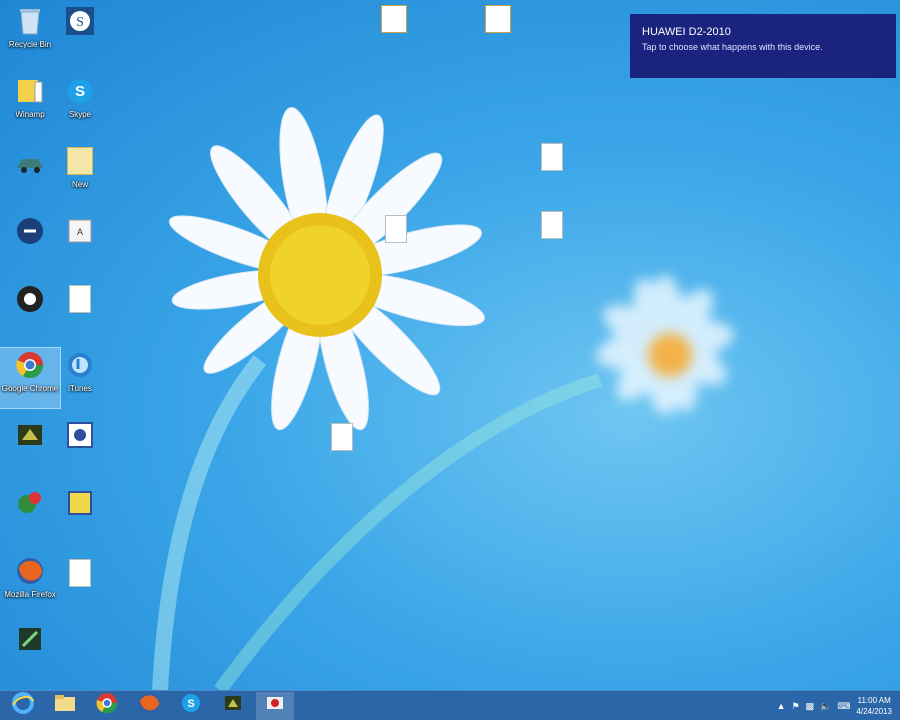  Describe the element at coordinates (30, 435) in the screenshot. I see `game-app-icon` at that location.